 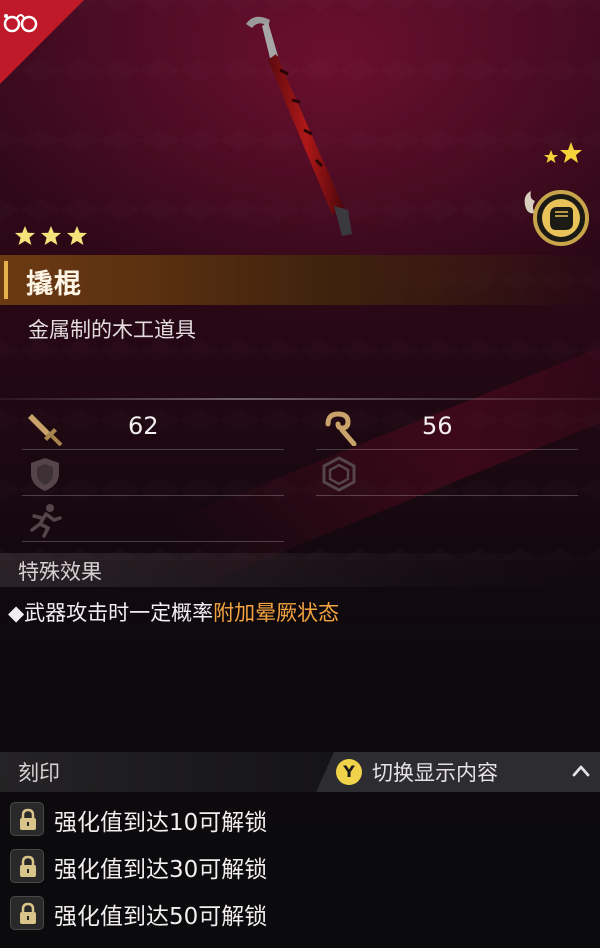 I want to click on hexagon-icon, so click(x=339, y=474).